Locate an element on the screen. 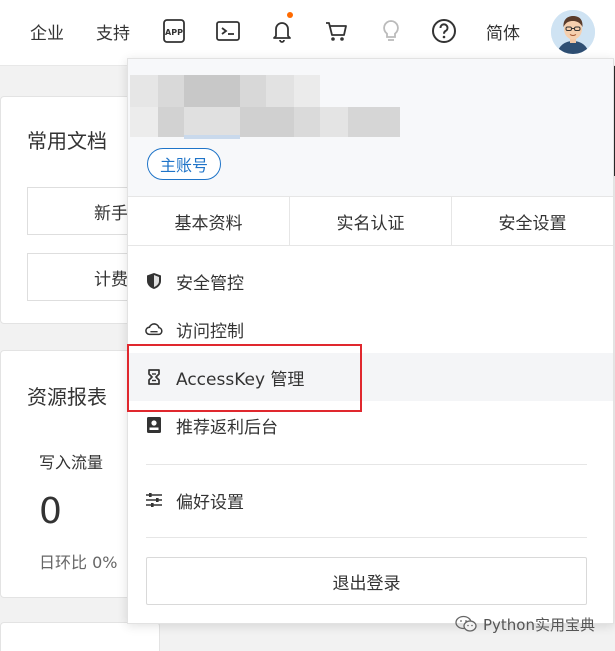 This screenshot has width=615, height=651. terminal-icon is located at coordinates (228, 31).